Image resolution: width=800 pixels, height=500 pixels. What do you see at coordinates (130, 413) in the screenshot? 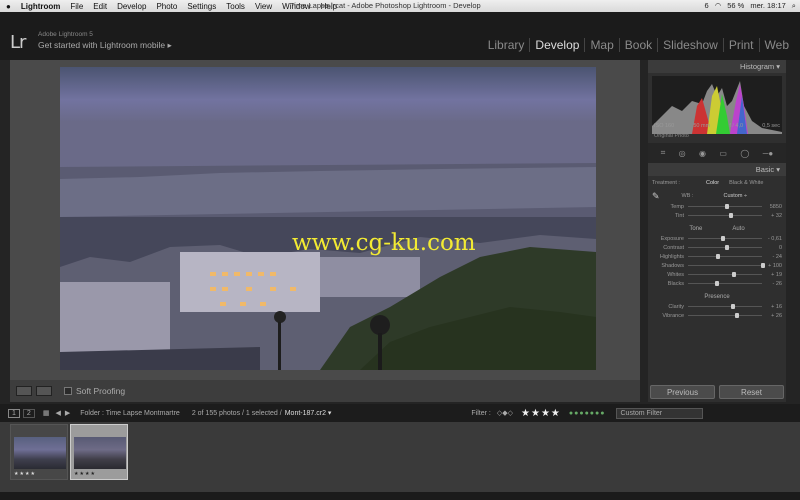
I see `folder-path: Folder : Time Lapse Montmartre` at bounding box center [130, 413].